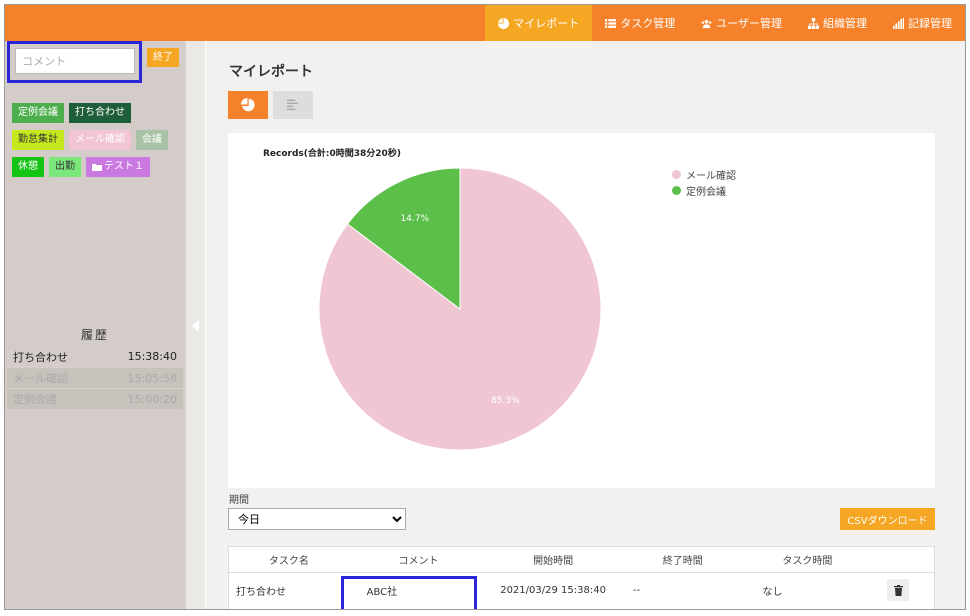  I want to click on end-button: 終了, so click(163, 57).